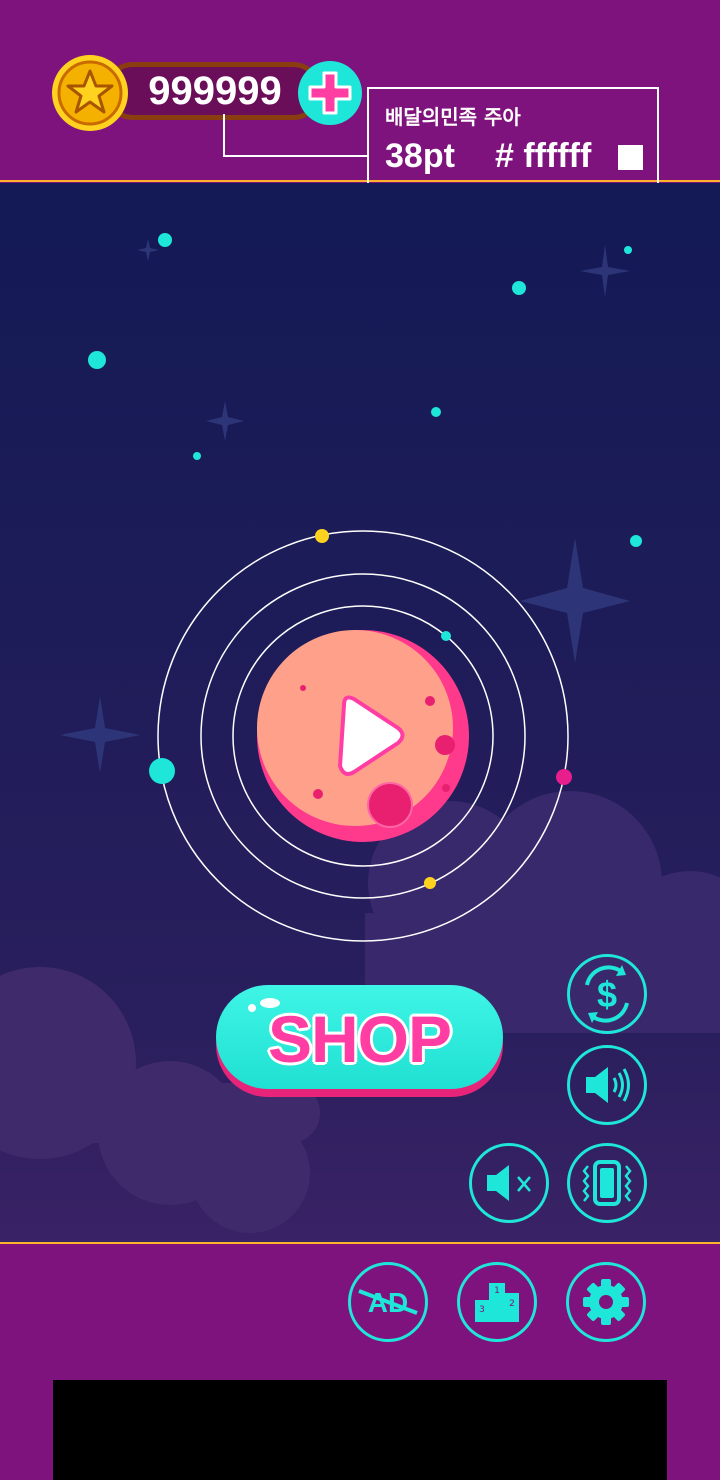  I want to click on sound-on-button, so click(607, 1085).